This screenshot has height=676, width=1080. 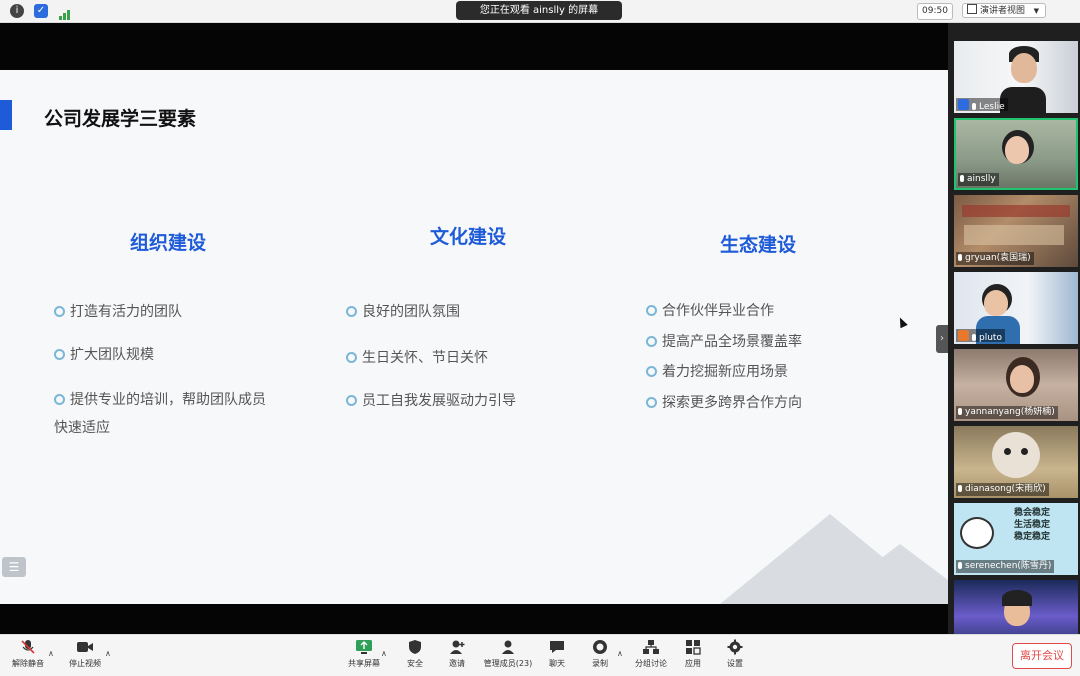 I want to click on participants-icon, so click(x=508, y=647).